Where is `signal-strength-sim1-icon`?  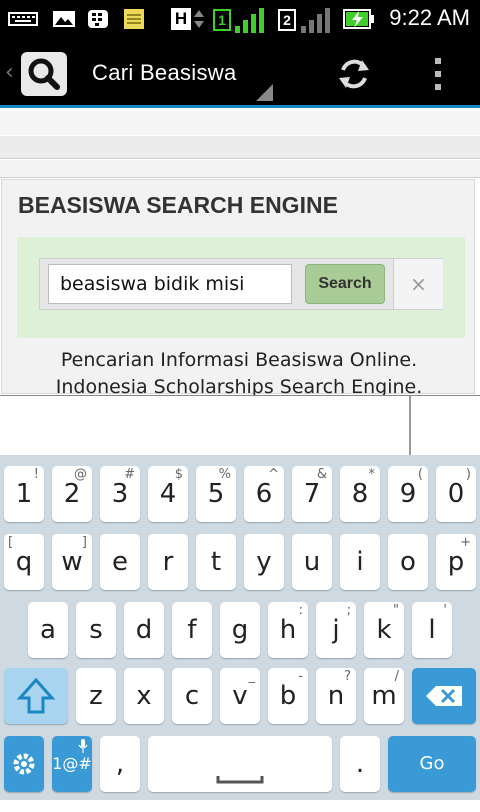 signal-strength-sim1-icon is located at coordinates (249, 20).